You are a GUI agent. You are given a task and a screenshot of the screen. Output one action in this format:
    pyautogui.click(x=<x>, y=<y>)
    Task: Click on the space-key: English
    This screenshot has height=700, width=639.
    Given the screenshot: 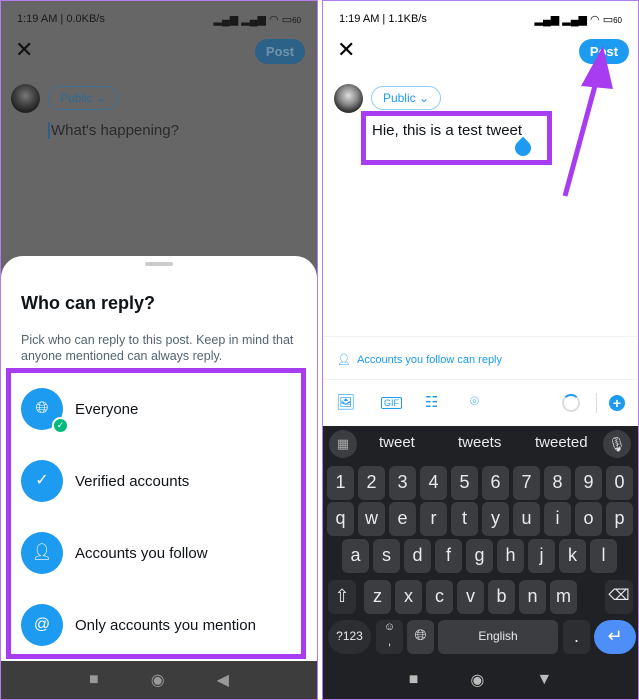 What is the action you would take?
    pyautogui.click(x=498, y=637)
    